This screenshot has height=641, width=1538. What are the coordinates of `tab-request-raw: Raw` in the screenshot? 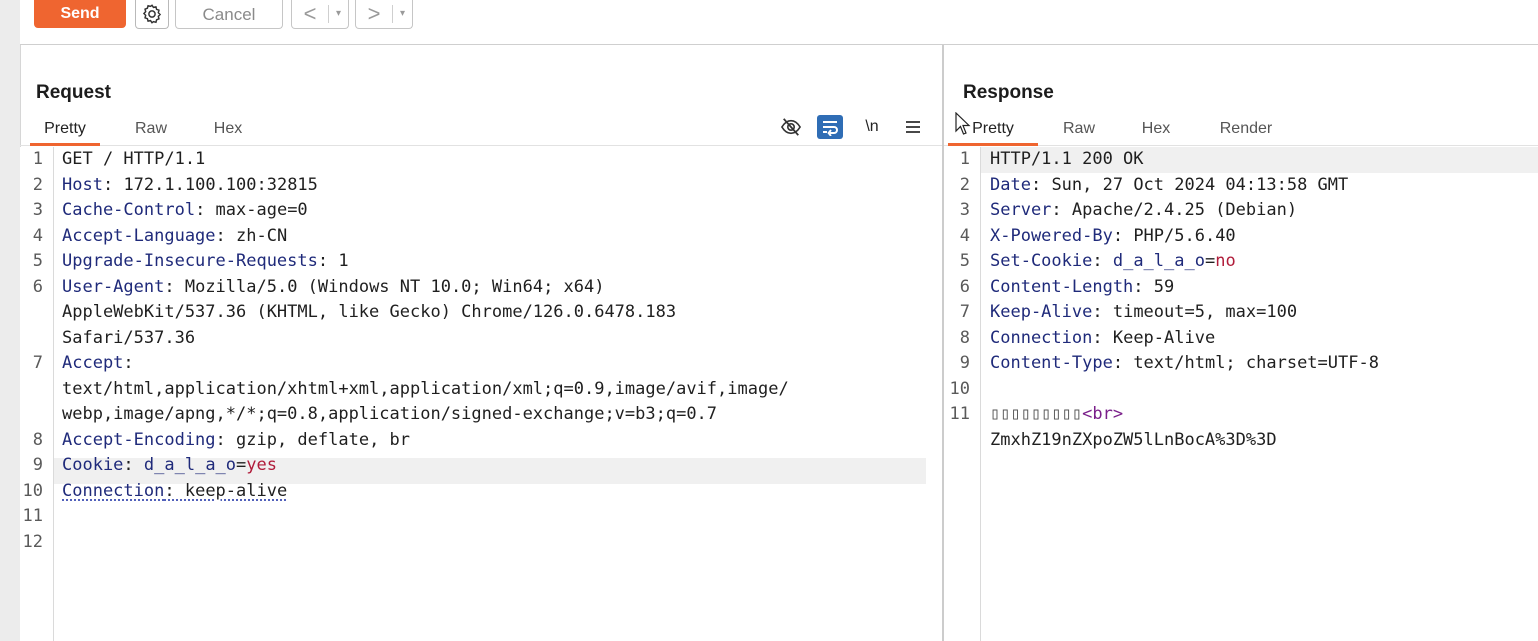 It's located at (151, 130).